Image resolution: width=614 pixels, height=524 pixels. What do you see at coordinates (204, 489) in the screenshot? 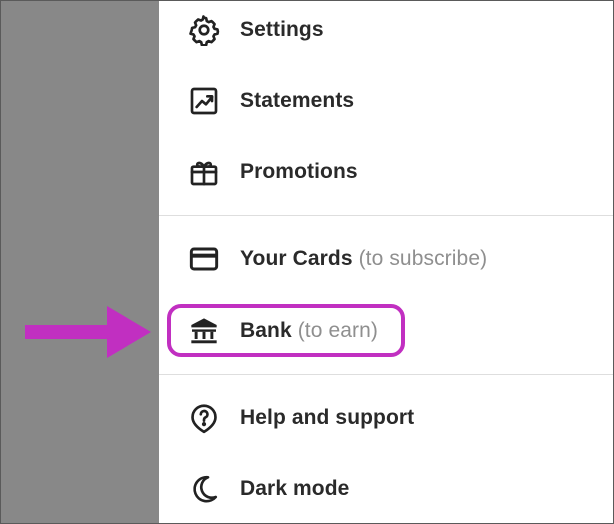
I see `moon-icon` at bounding box center [204, 489].